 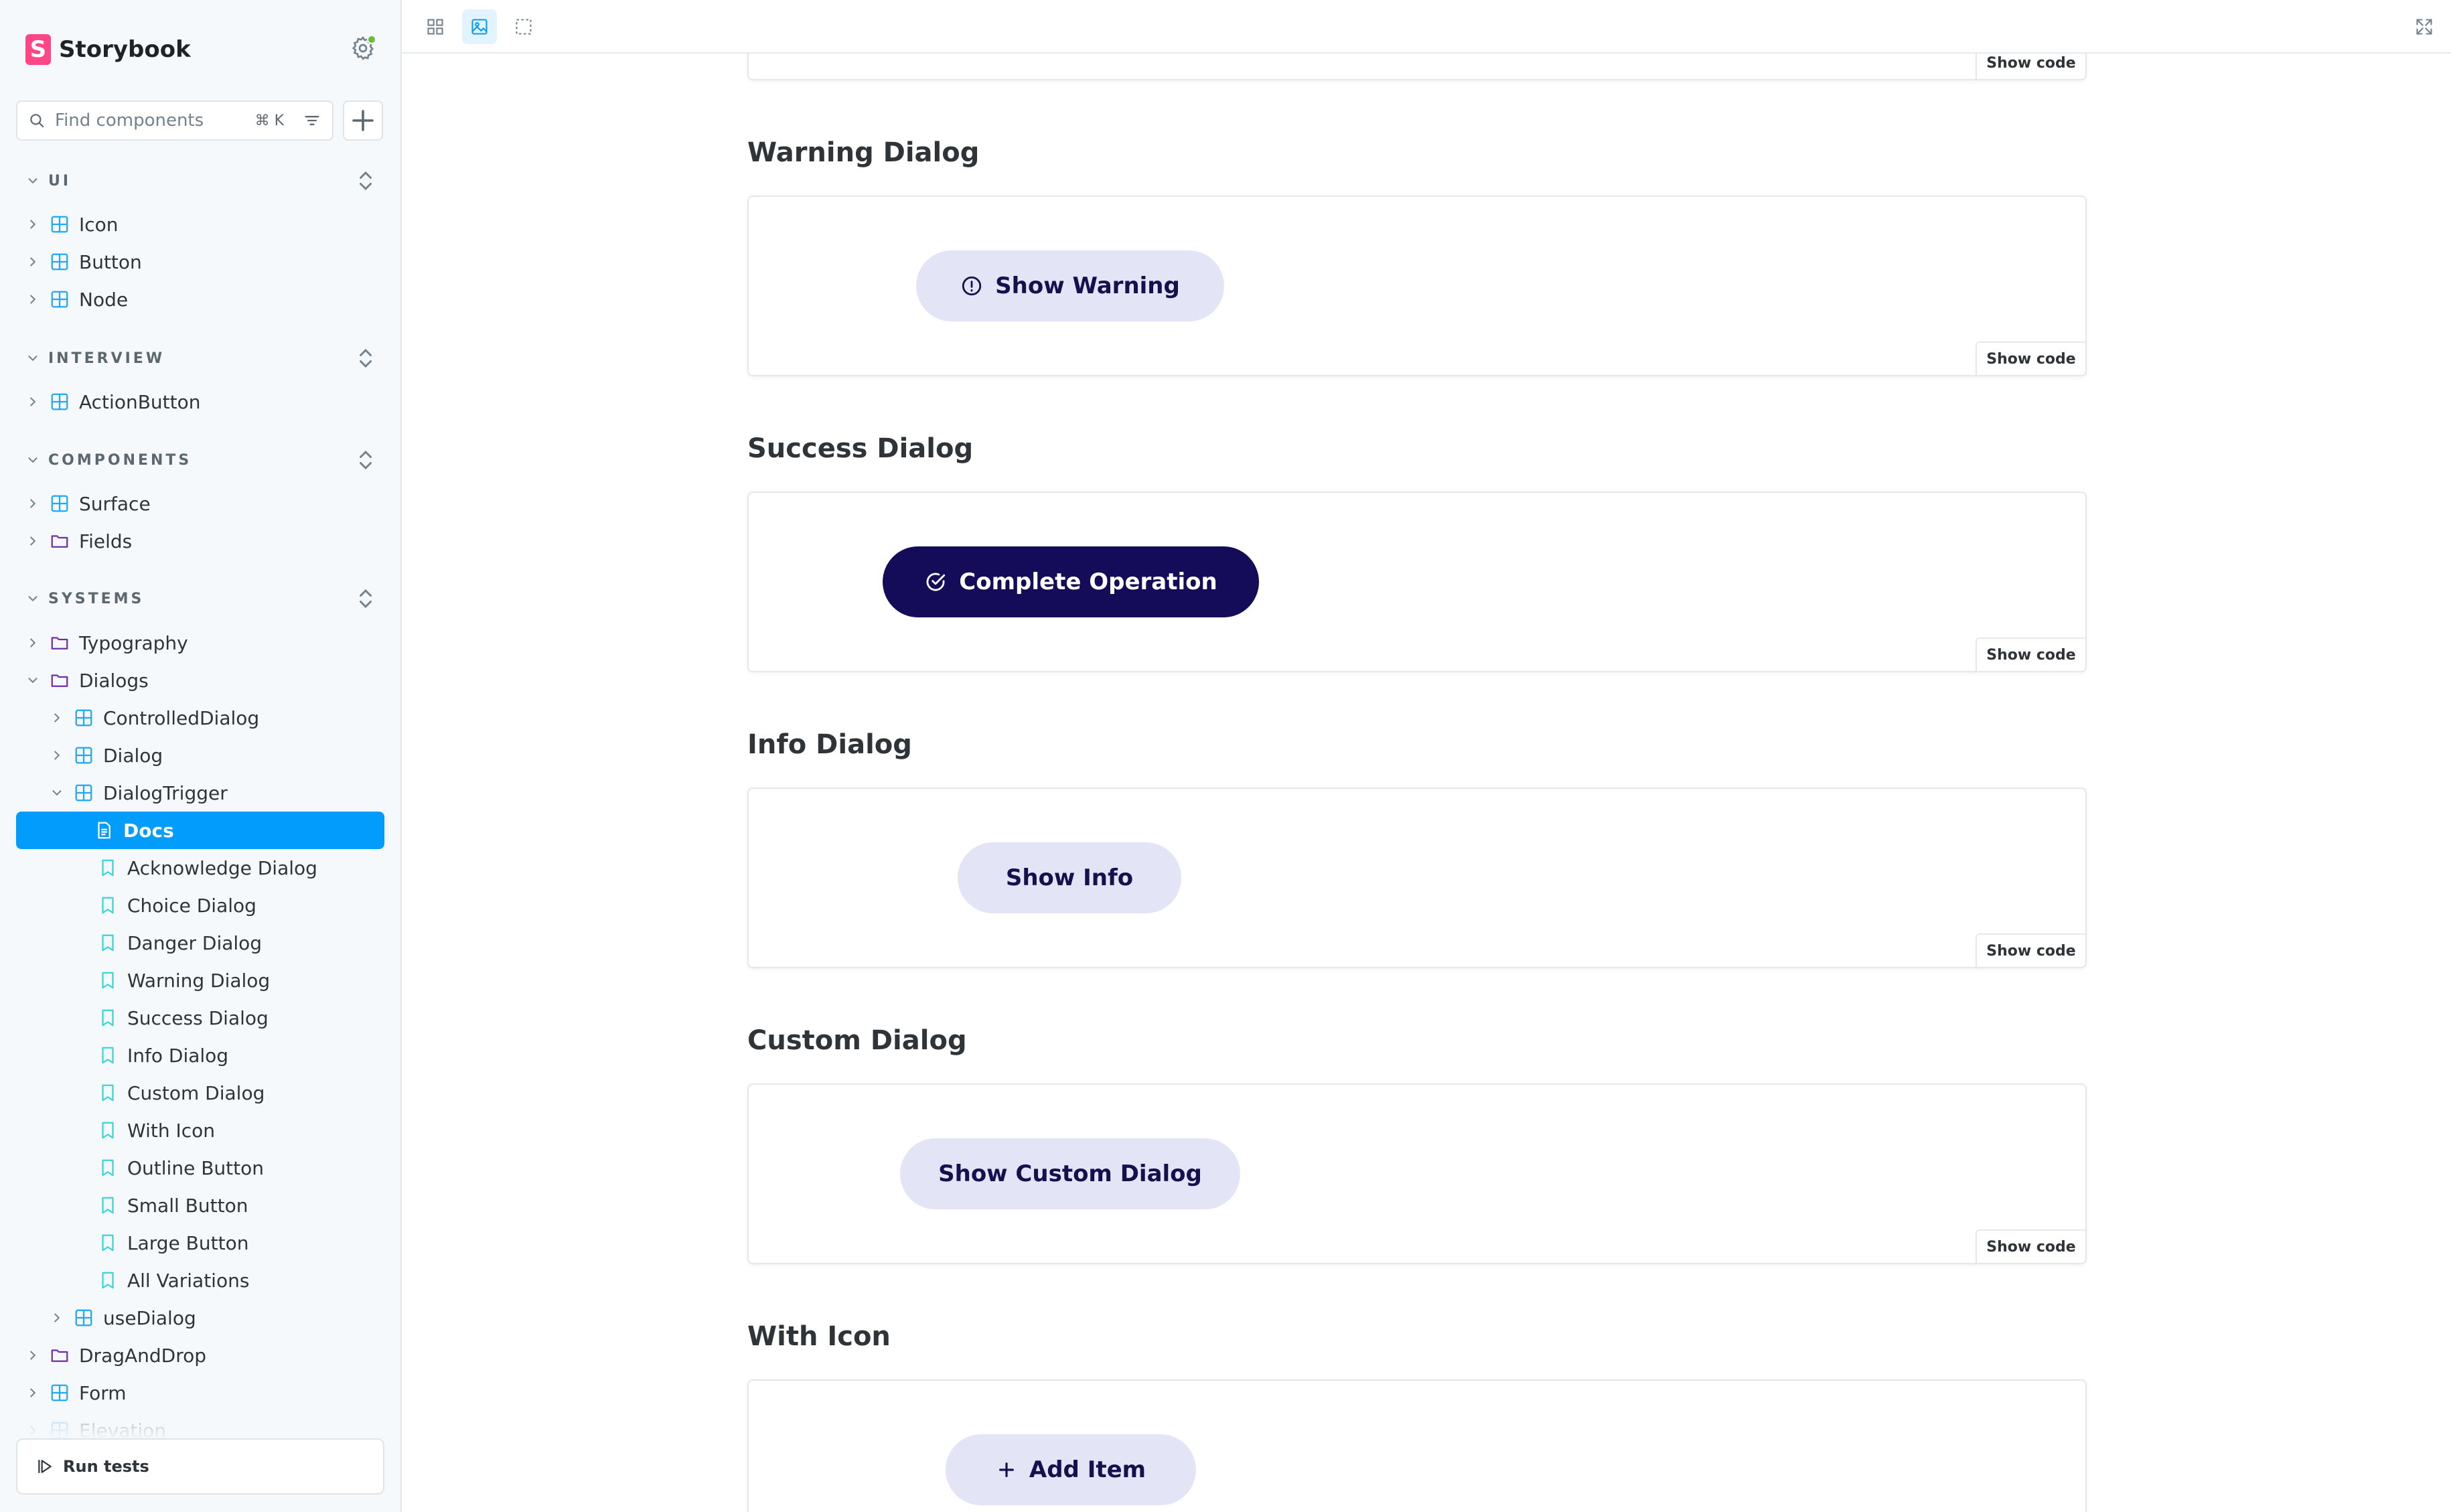 What do you see at coordinates (120, 460) in the screenshot?
I see `section-label: COMPONENTS` at bounding box center [120, 460].